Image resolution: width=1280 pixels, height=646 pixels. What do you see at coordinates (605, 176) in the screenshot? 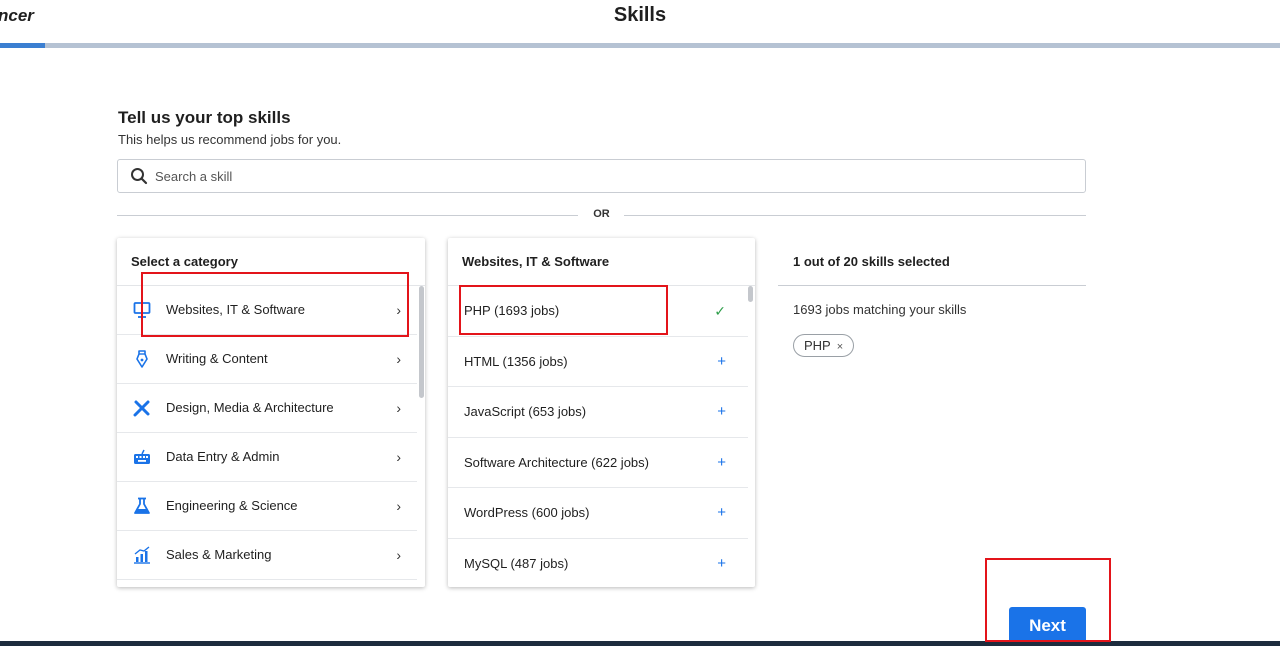
I see `skill-search-input` at bounding box center [605, 176].